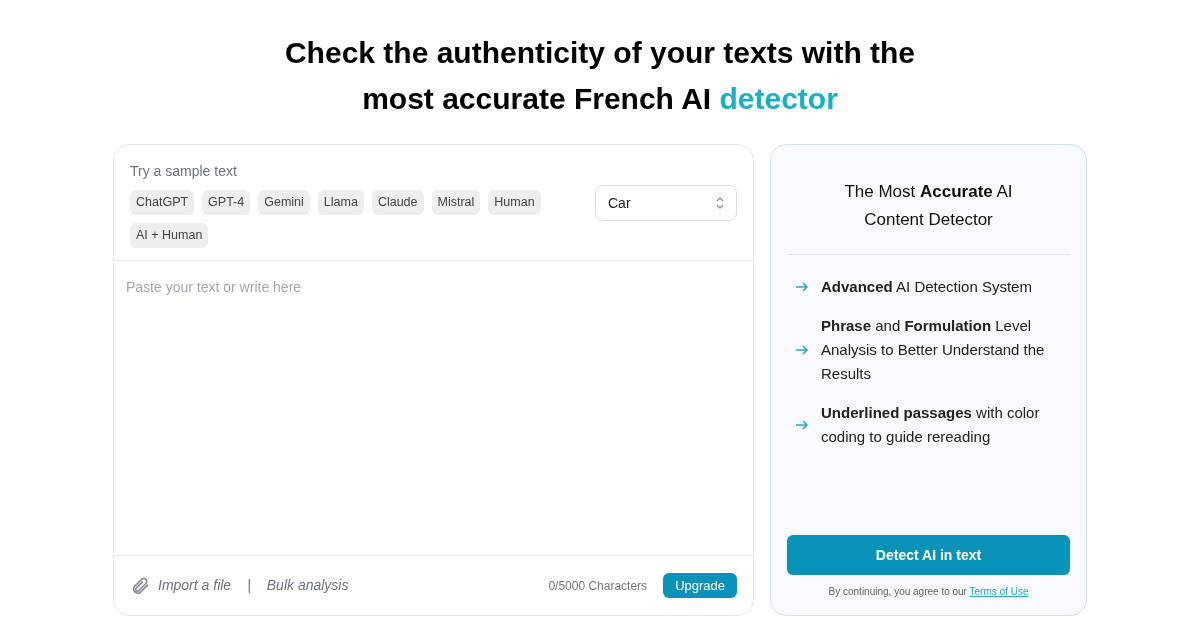  I want to click on chevron-updown-icon, so click(720, 203).